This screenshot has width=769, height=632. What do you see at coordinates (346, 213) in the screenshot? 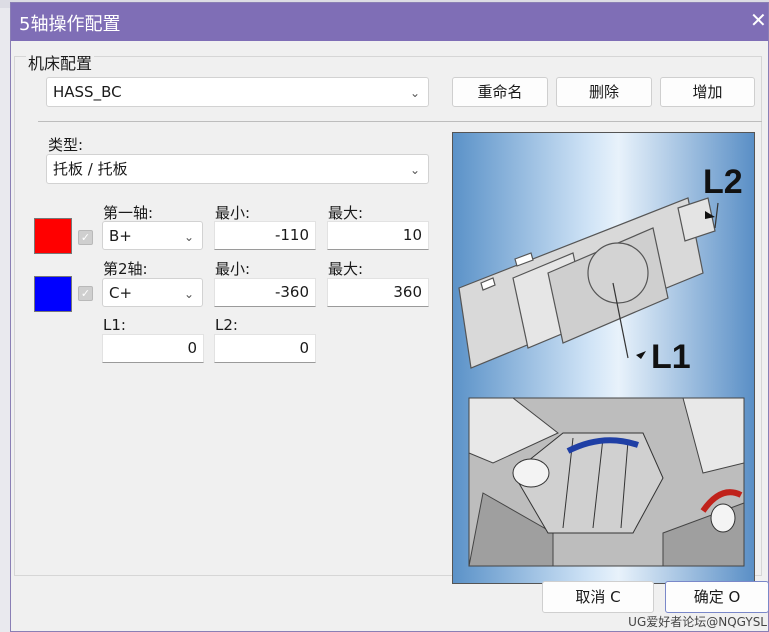
I see `axis1-max-label: 最大:` at bounding box center [346, 213].